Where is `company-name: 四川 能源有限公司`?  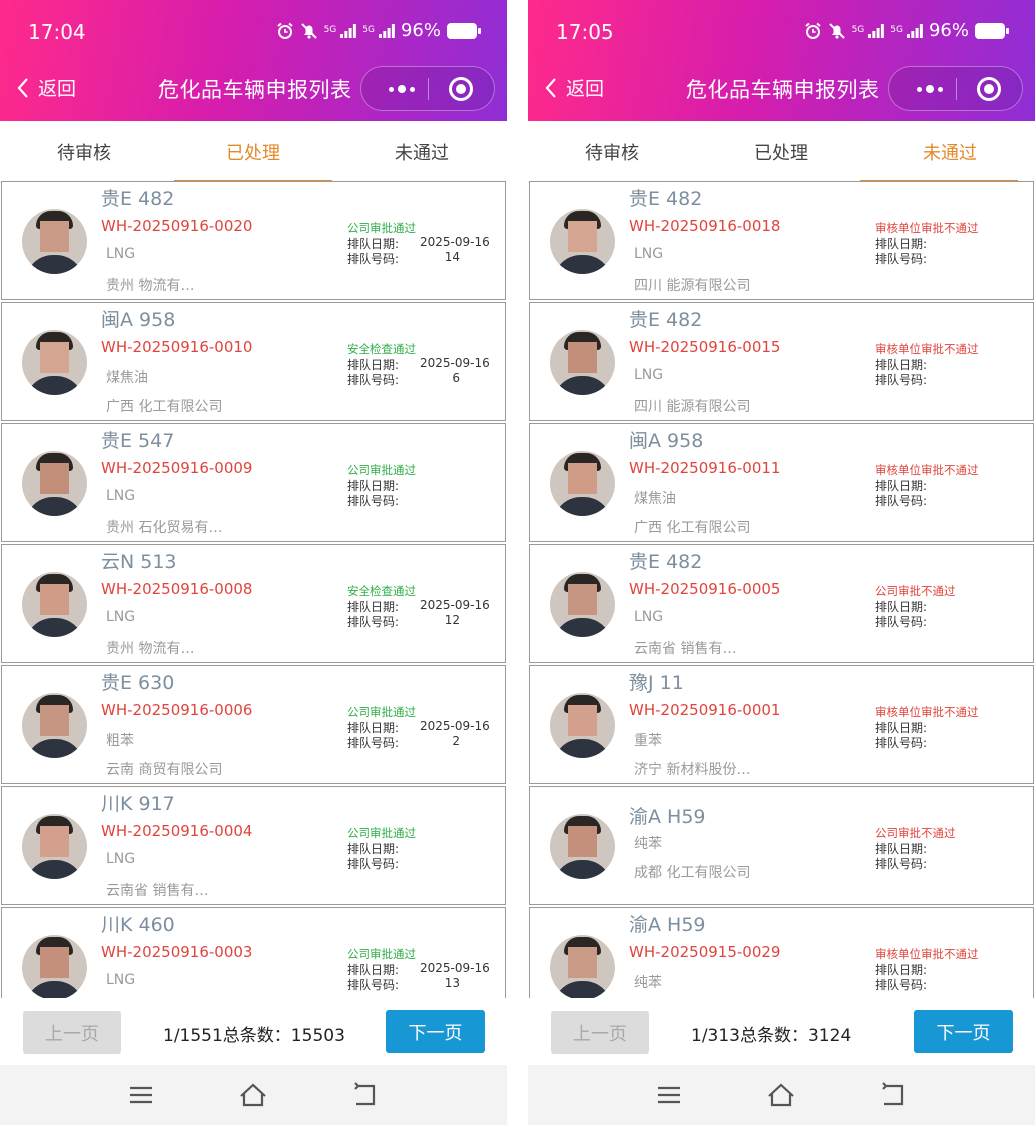
company-name: 四川 能源有限公司 is located at coordinates (692, 407).